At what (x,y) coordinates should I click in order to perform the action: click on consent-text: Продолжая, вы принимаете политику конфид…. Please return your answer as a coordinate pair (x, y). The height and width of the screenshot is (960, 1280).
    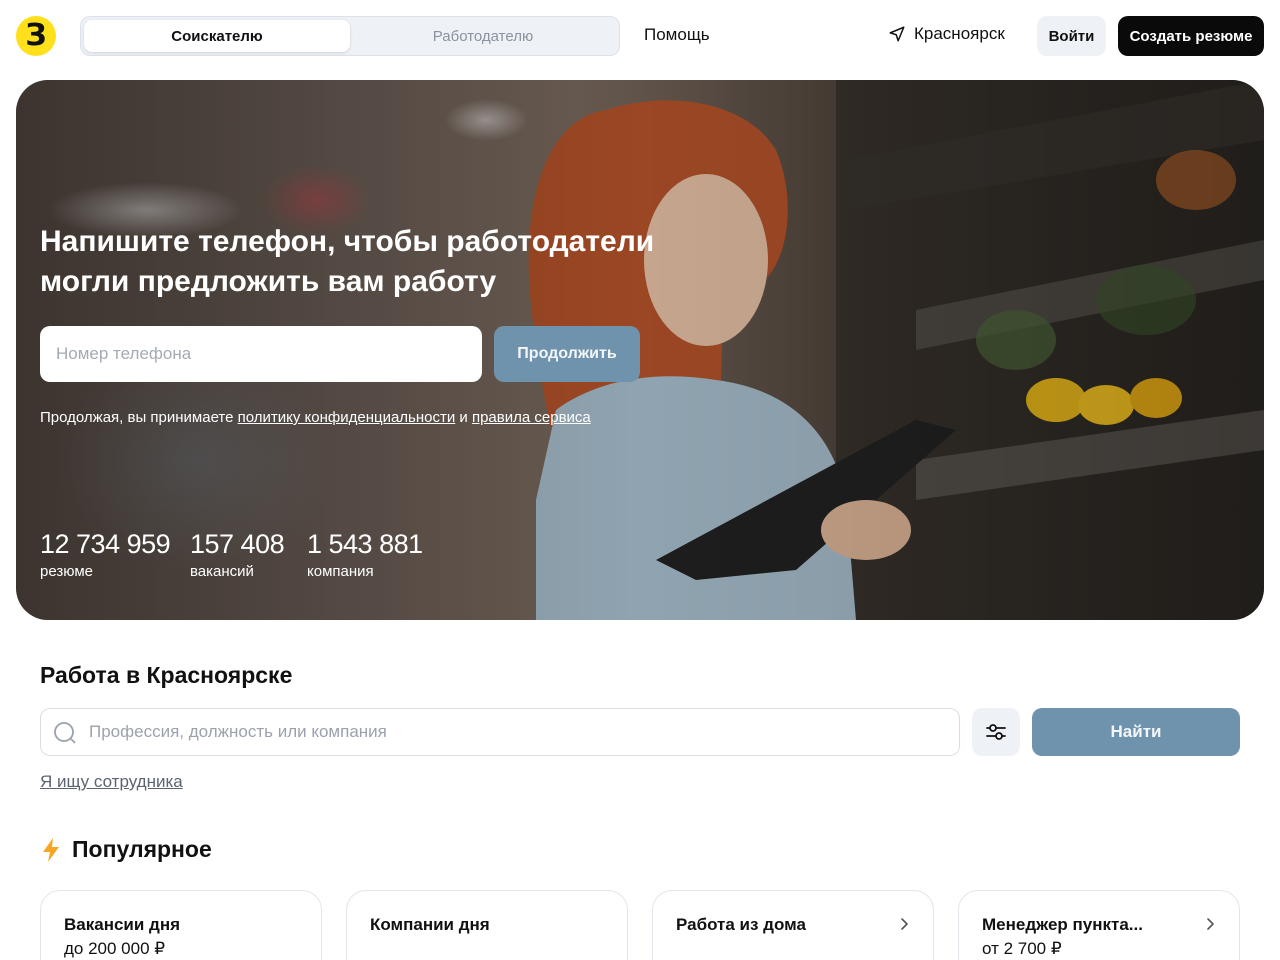
    Looking at the image, I should click on (315, 417).